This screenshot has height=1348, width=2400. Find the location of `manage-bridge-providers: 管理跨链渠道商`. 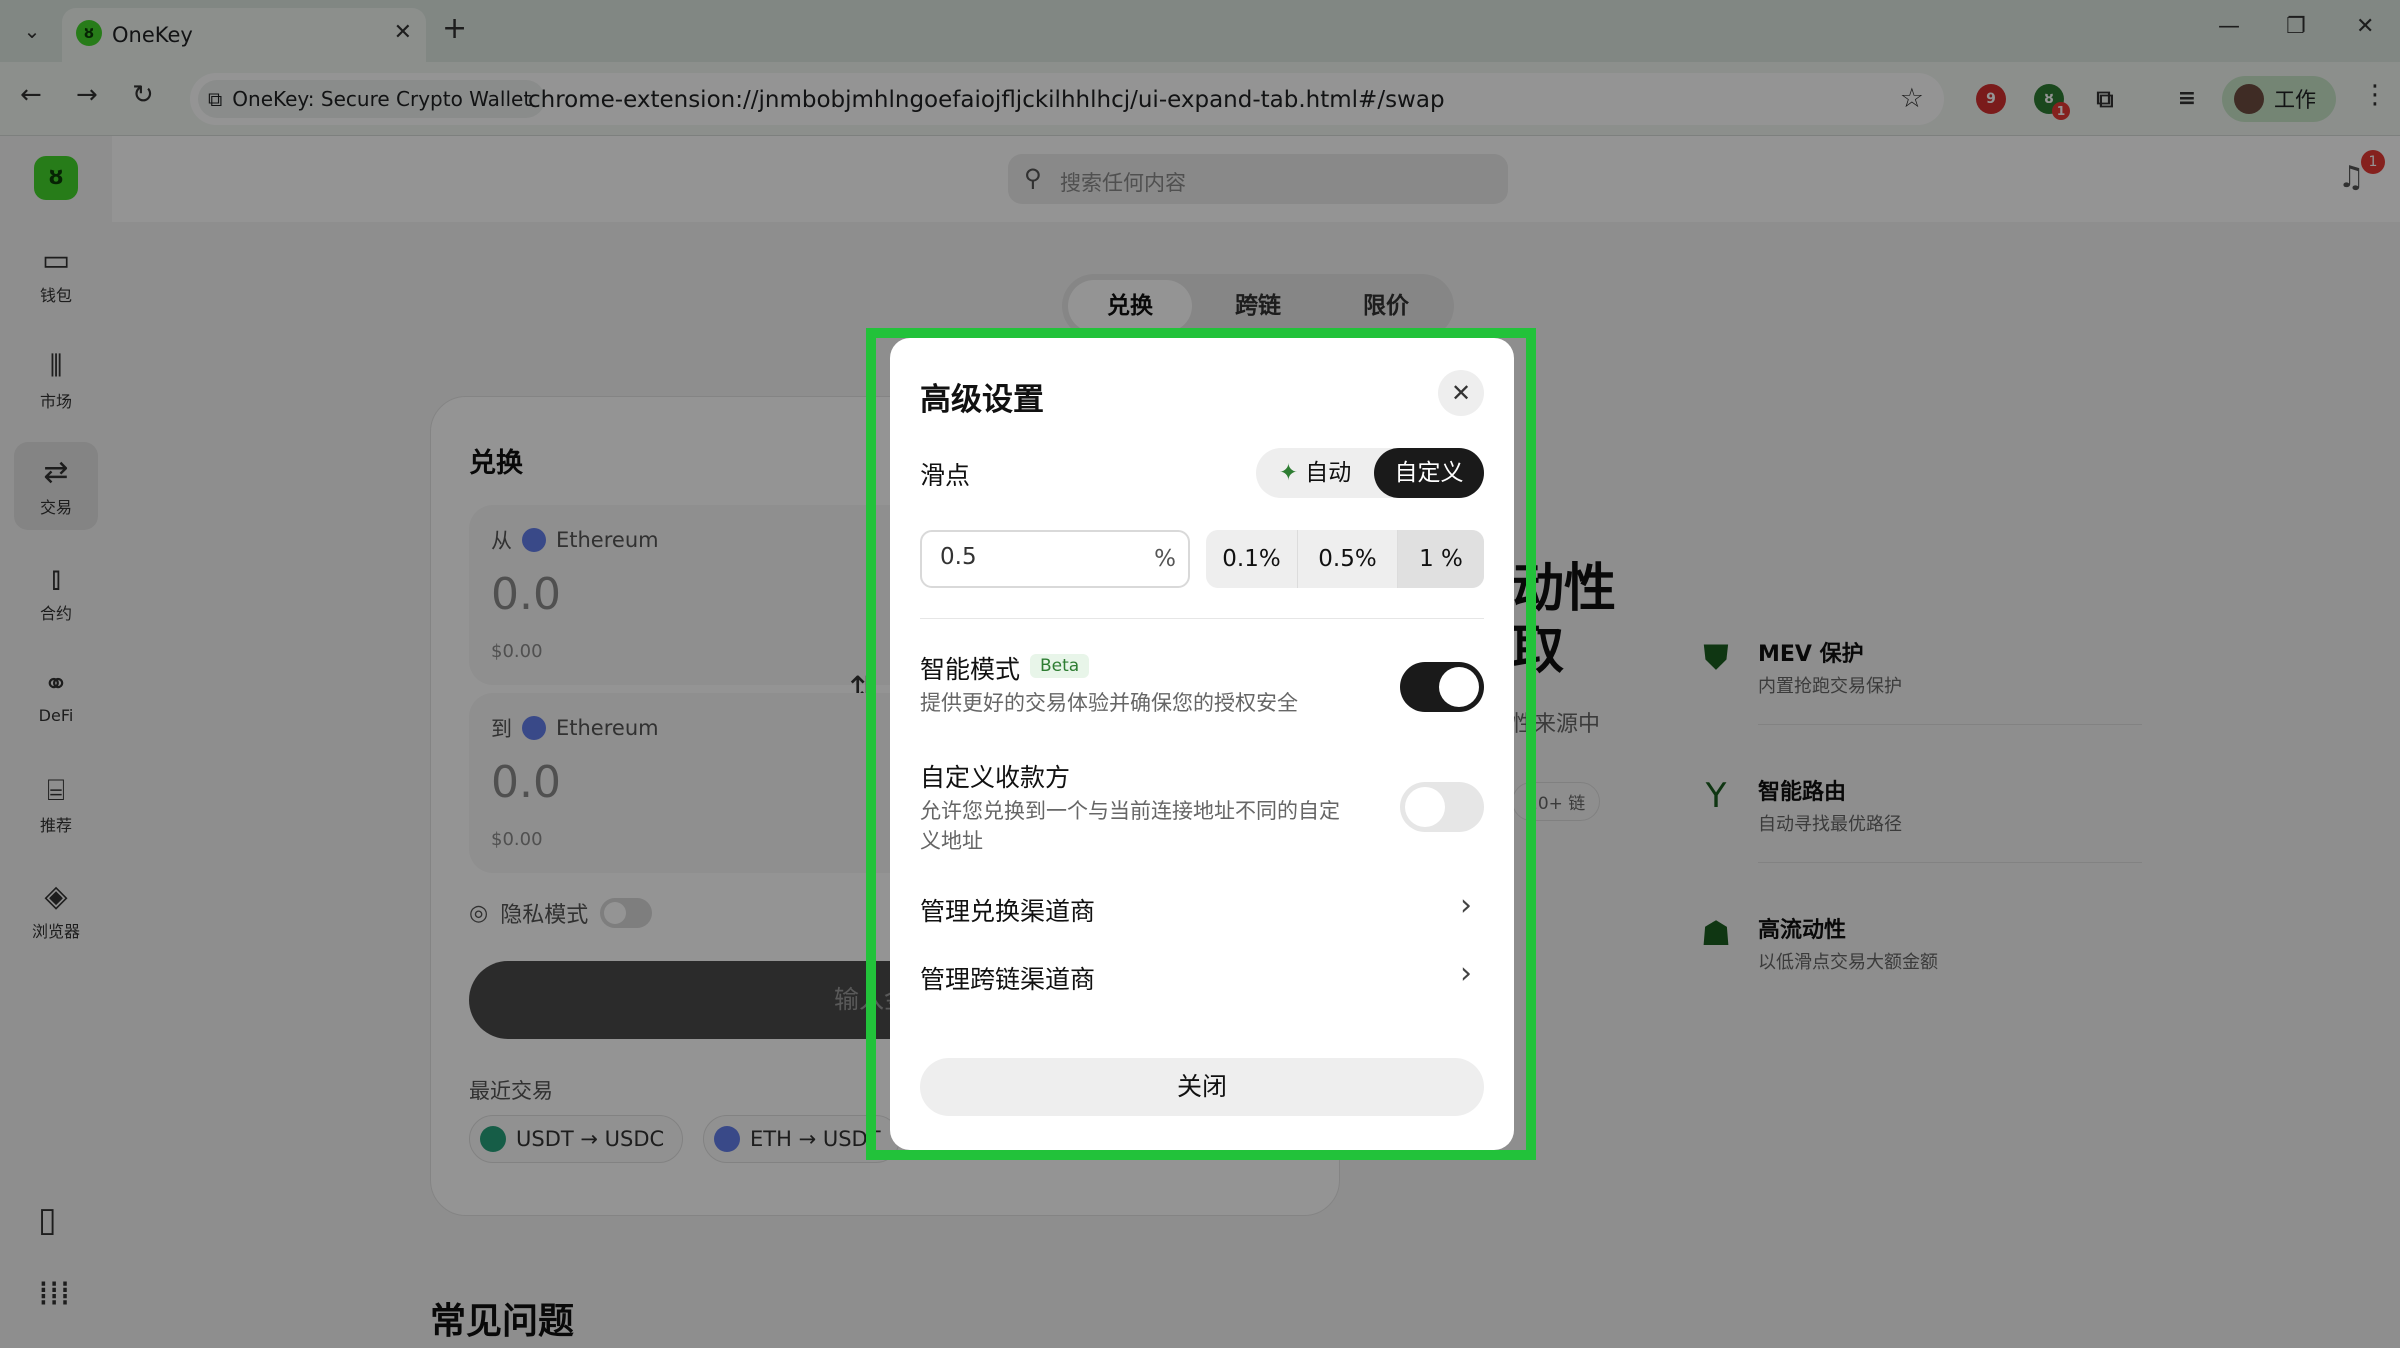

manage-bridge-providers: 管理跨链渠道商 is located at coordinates (1007, 978).